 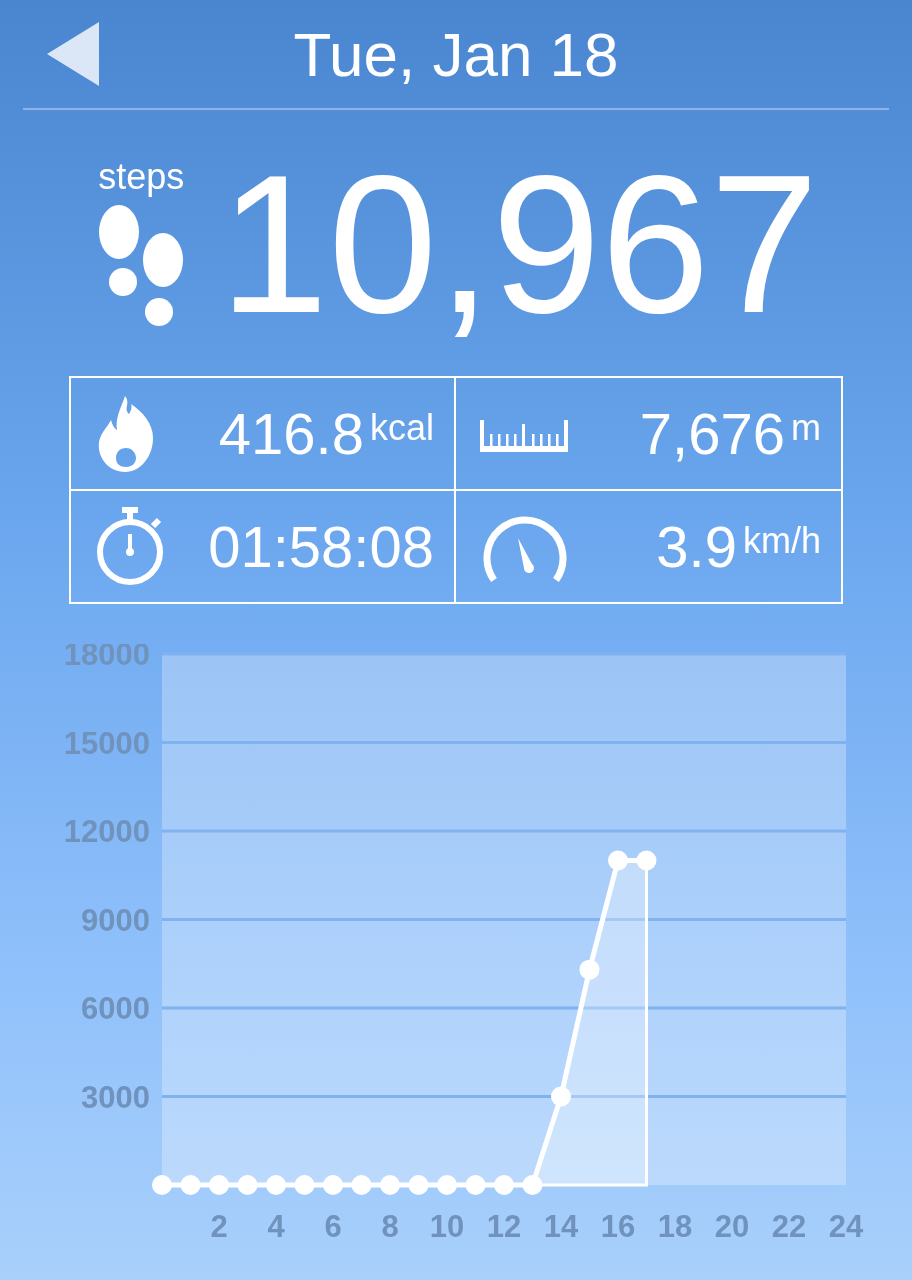 I want to click on x-axis-label: 14, so click(x=561, y=1226).